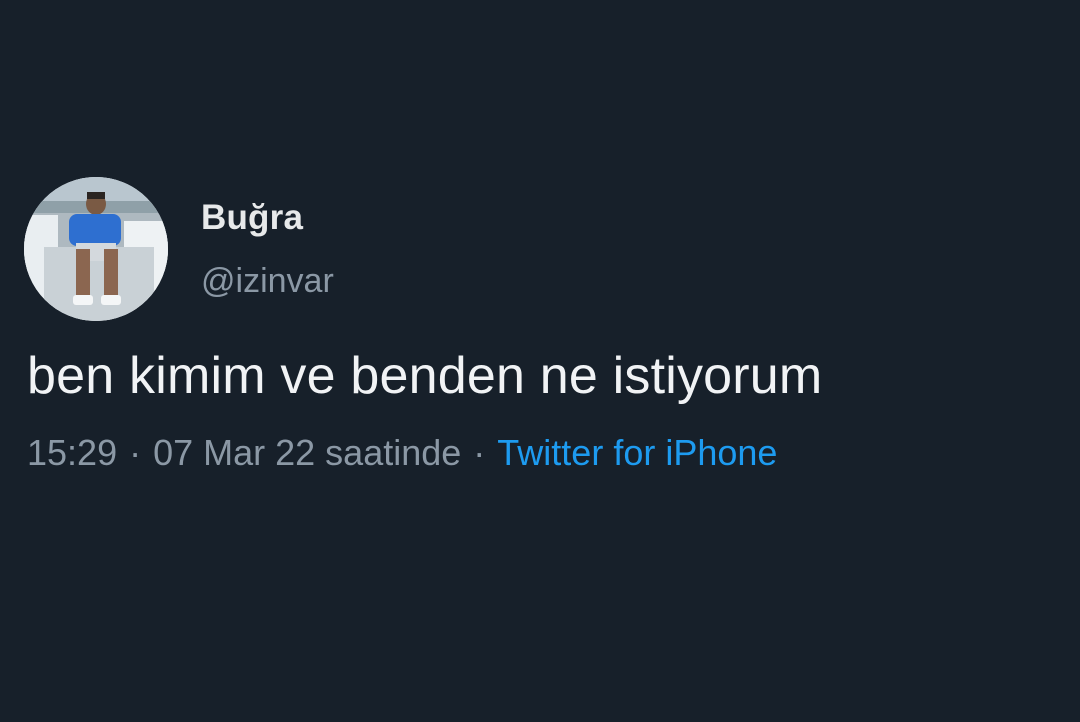 The width and height of the screenshot is (1080, 722). I want to click on tweet-date: 07 Mar 22 saatinde, so click(307, 452).